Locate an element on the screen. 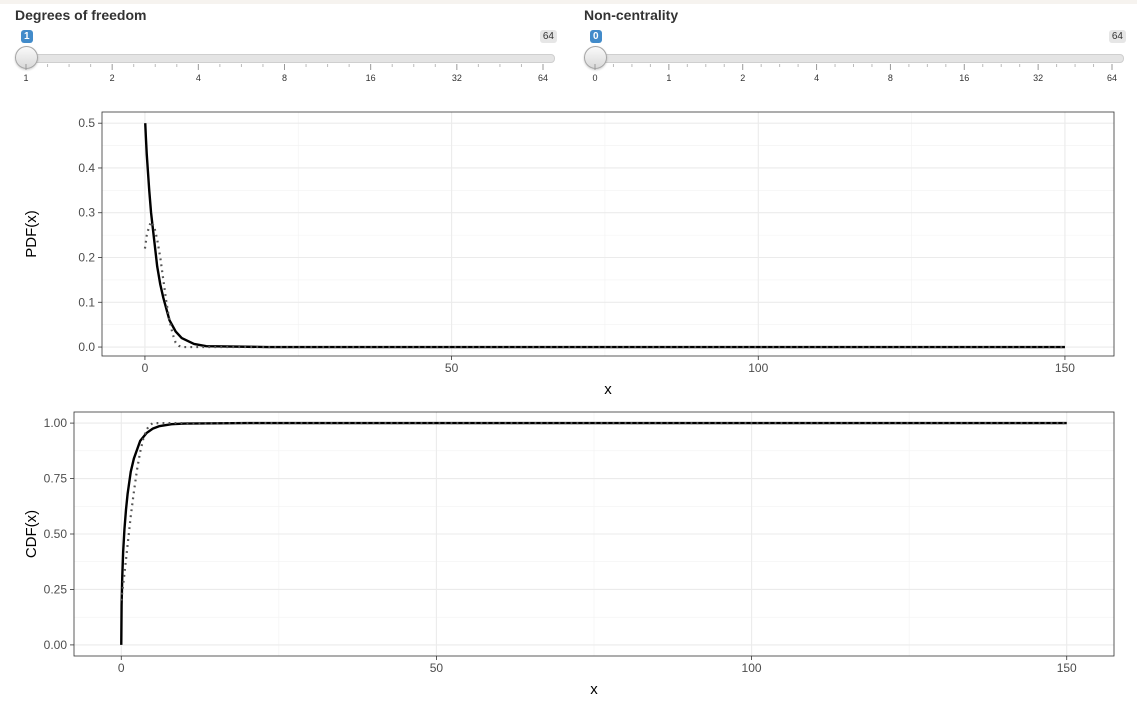 This screenshot has width=1137, height=703. slider-label: Degrees of freedom is located at coordinates (81, 15).